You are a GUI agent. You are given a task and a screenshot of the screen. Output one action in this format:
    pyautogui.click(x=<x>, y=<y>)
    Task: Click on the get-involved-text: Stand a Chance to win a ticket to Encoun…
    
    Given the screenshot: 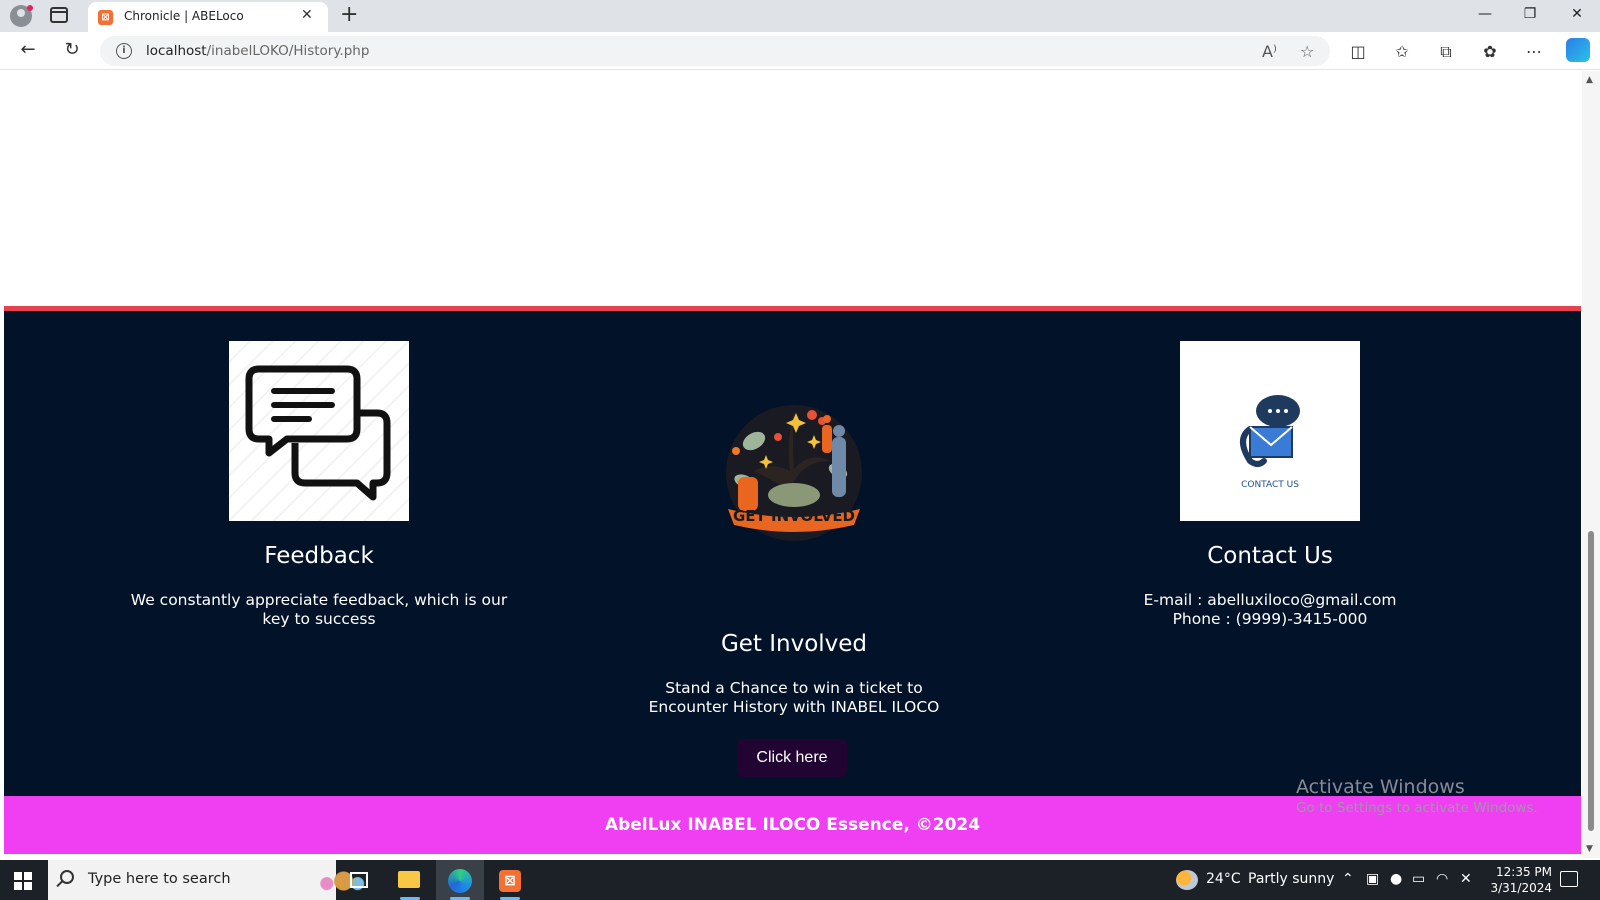 What is the action you would take?
    pyautogui.click(x=794, y=697)
    